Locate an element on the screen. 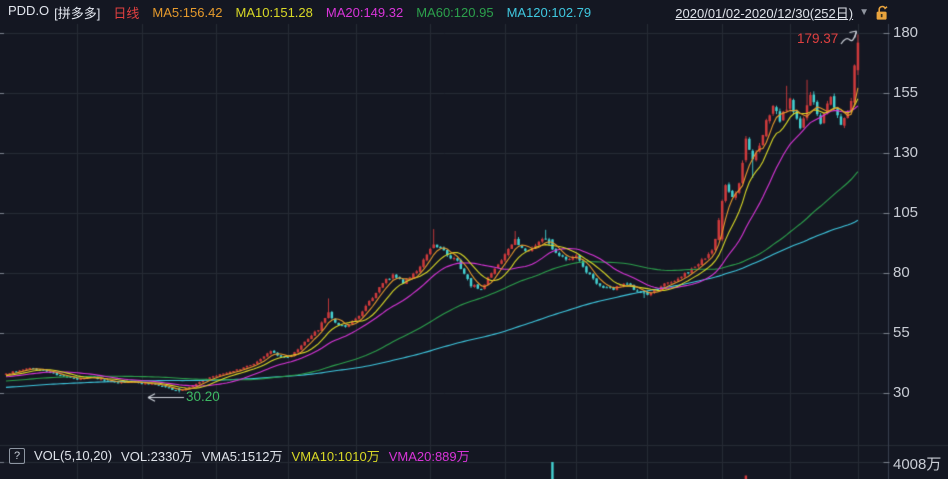 The height and width of the screenshot is (479, 948). instrument: PDD.O [拼多多] is located at coordinates (54, 12).